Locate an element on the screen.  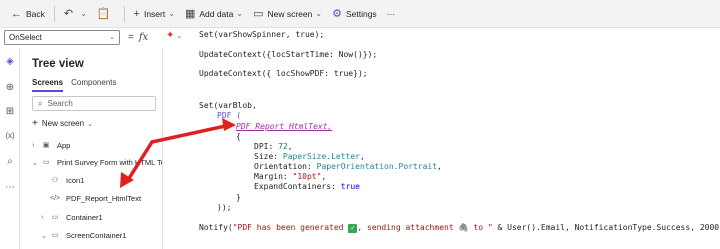
search-placeholder: Search is located at coordinates (60, 103).